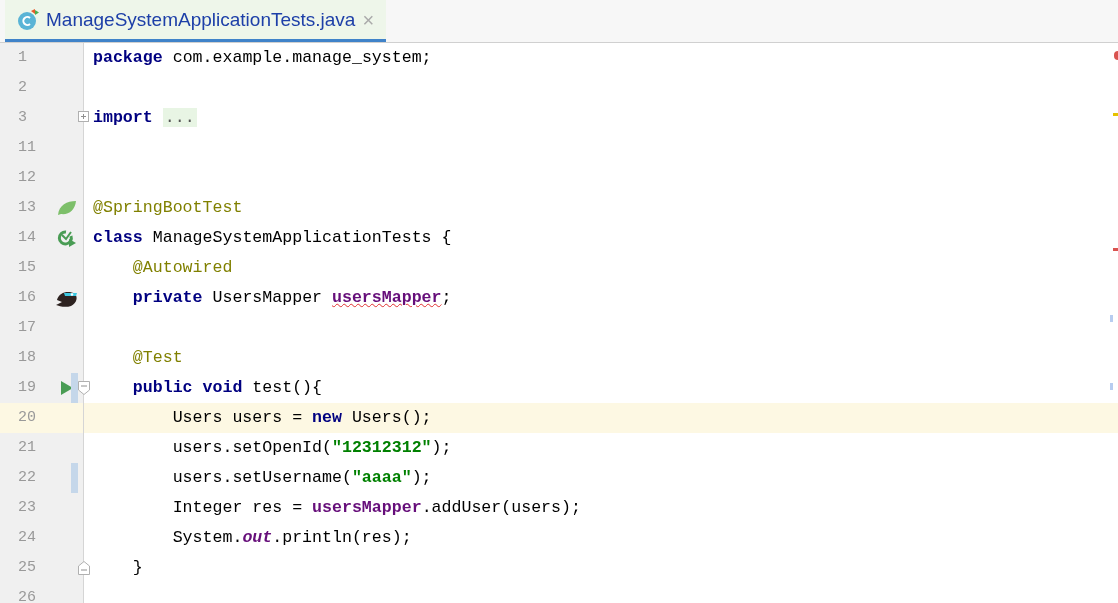 This screenshot has height=603, width=1118. What do you see at coordinates (27, 327) in the screenshot?
I see `line-number: 17` at bounding box center [27, 327].